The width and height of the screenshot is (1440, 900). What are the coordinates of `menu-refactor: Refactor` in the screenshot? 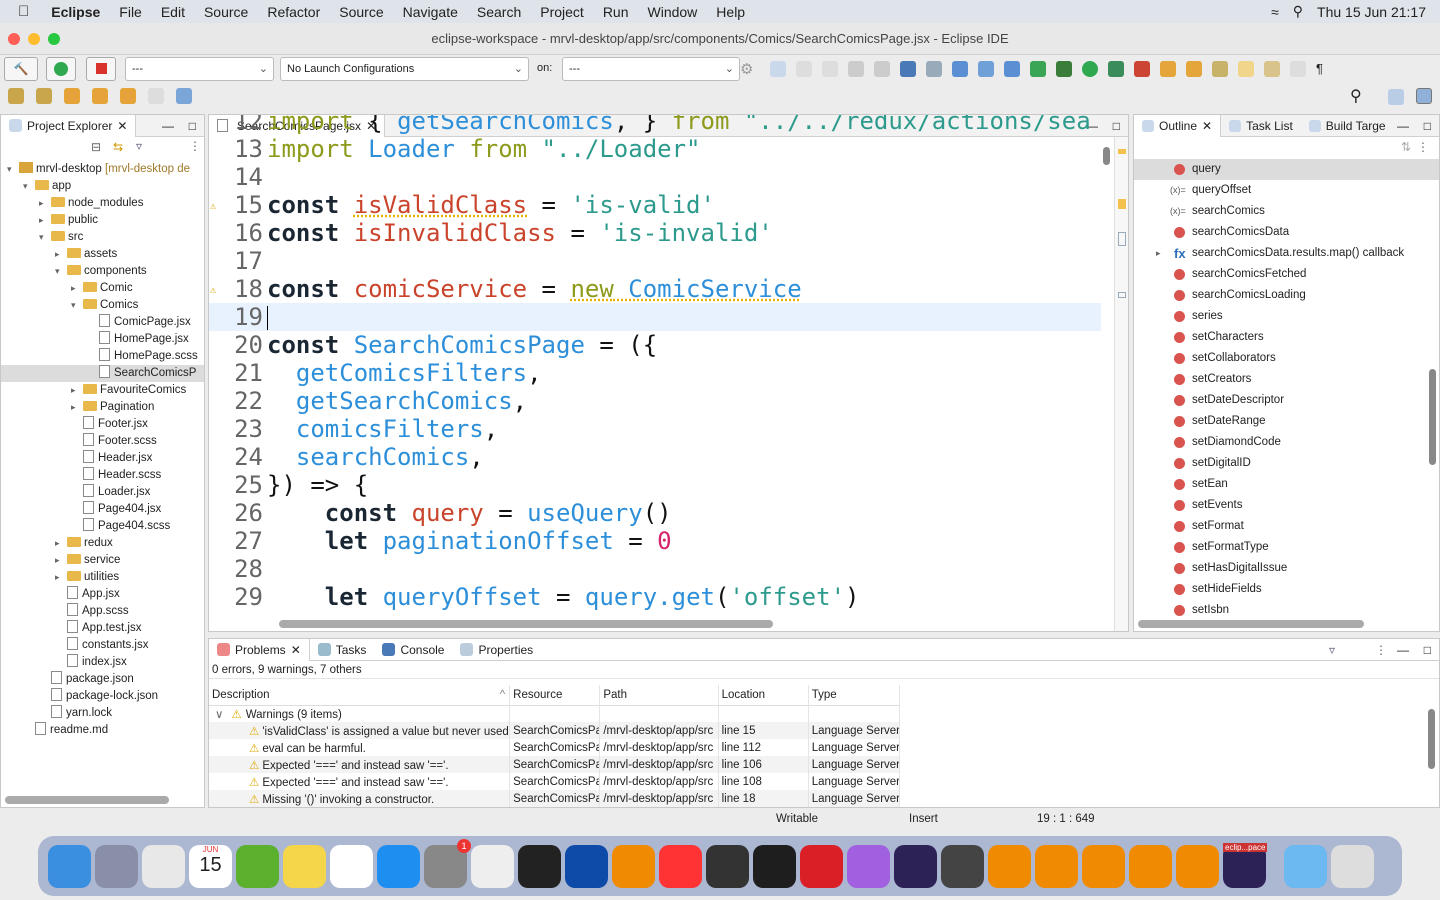 It's located at (293, 12).